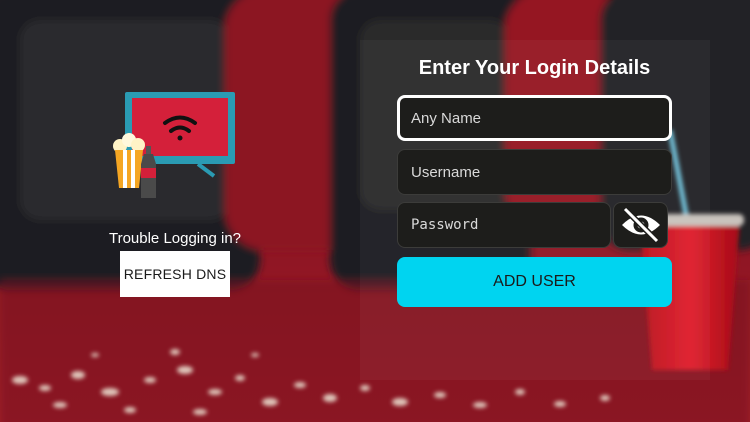 This screenshot has width=750, height=422. What do you see at coordinates (504, 225) in the screenshot?
I see `password-field: Password` at bounding box center [504, 225].